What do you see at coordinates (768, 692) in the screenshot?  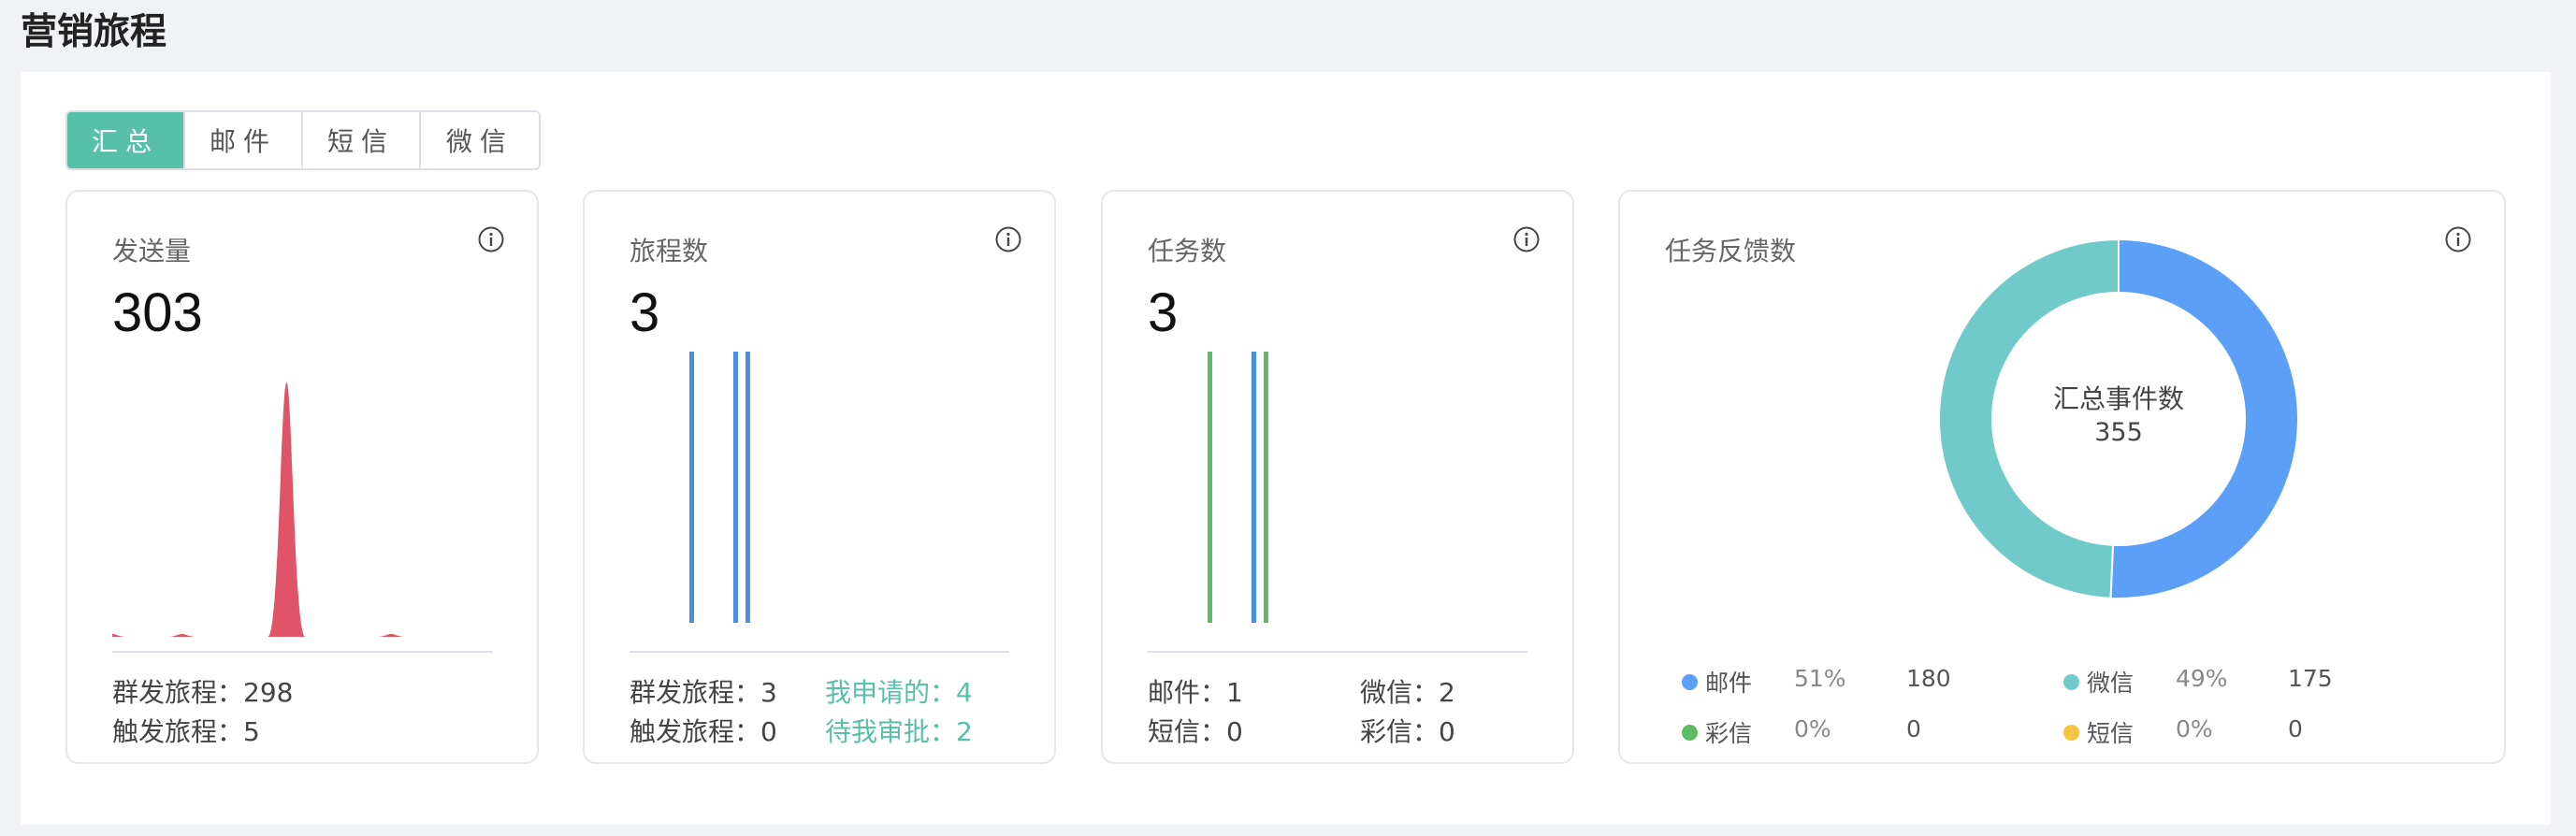 I see `stat-value: 3` at bounding box center [768, 692].